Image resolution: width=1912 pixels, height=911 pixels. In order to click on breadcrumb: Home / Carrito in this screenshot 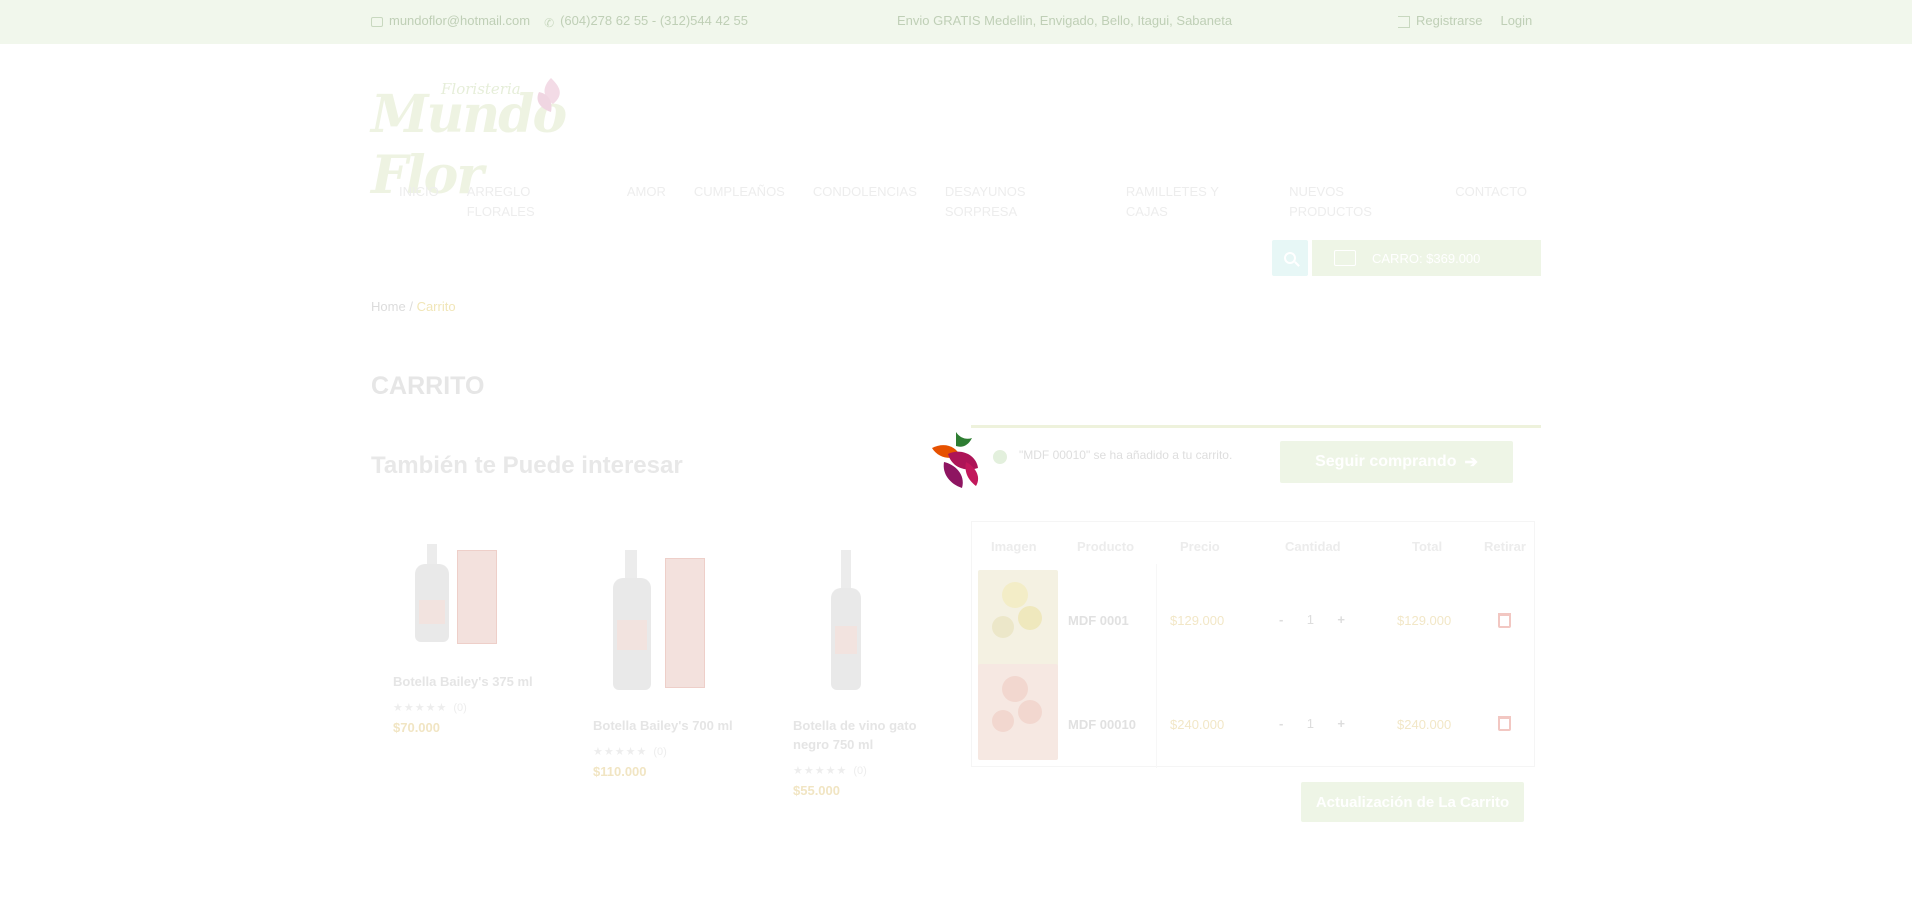, I will do `click(413, 306)`.